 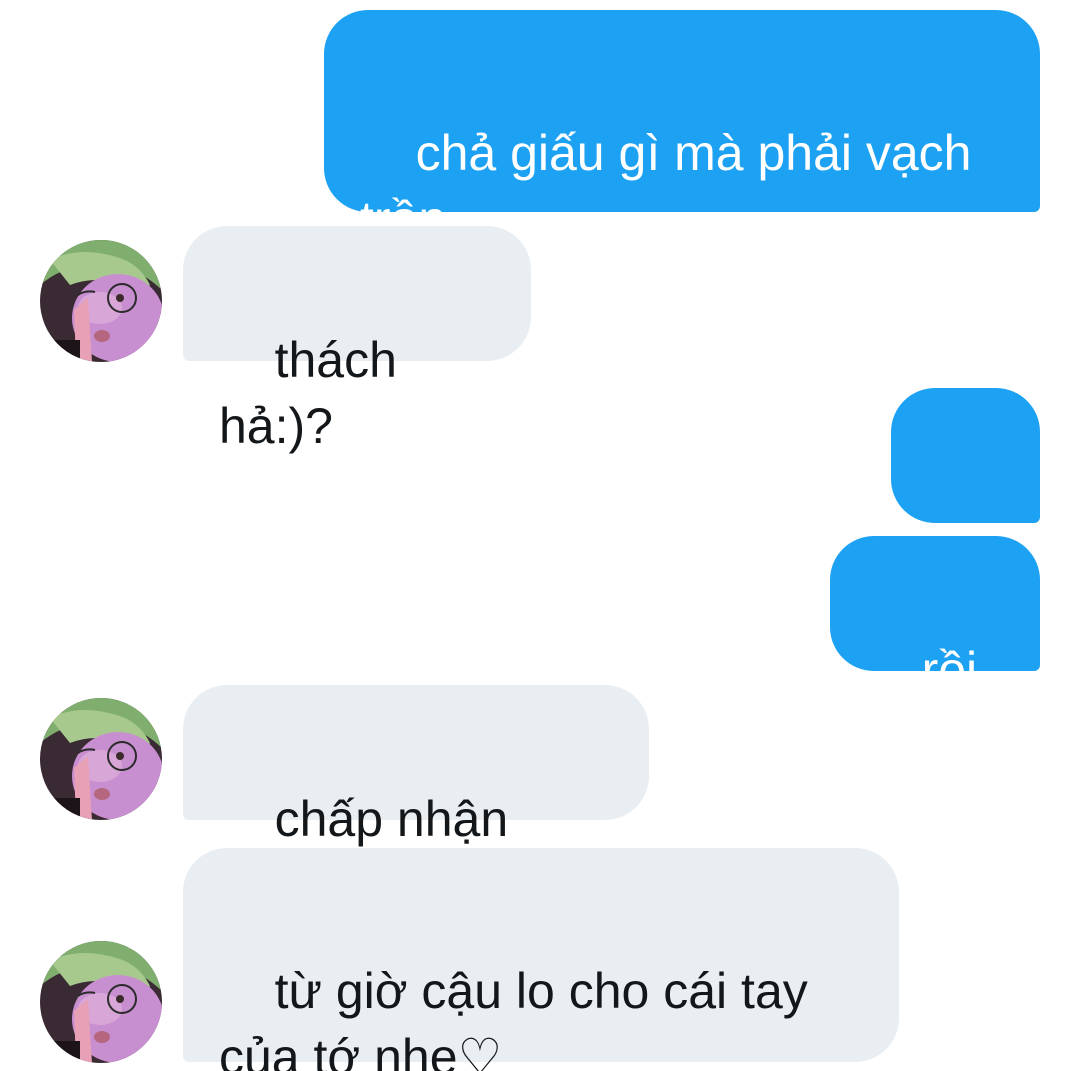 I want to click on received-message-bubble: từ giờ cậu lo cho cái tay của tớ nhe♡, so click(x=541, y=959).